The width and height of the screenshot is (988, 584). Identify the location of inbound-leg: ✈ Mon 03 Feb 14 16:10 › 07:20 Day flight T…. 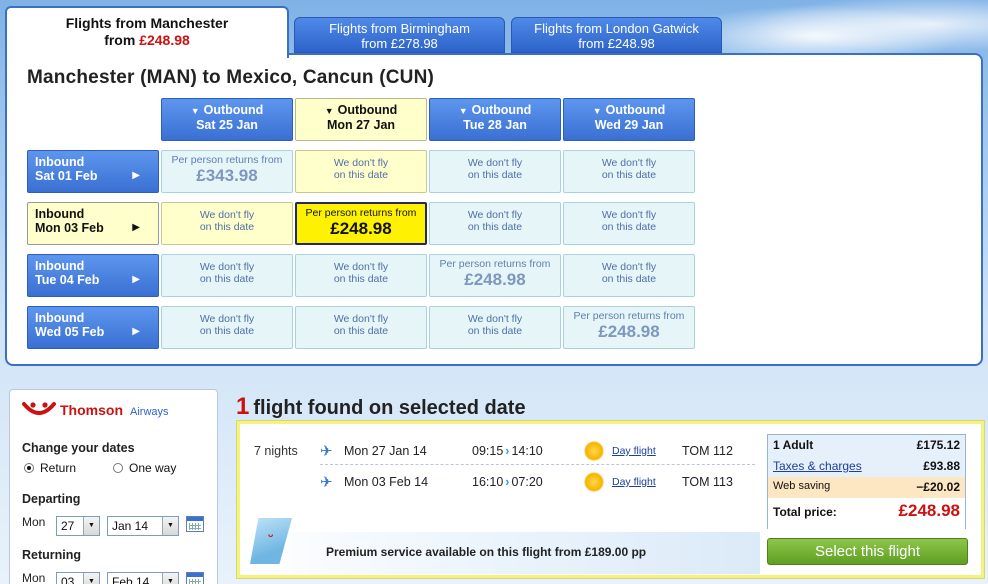
(526, 482).